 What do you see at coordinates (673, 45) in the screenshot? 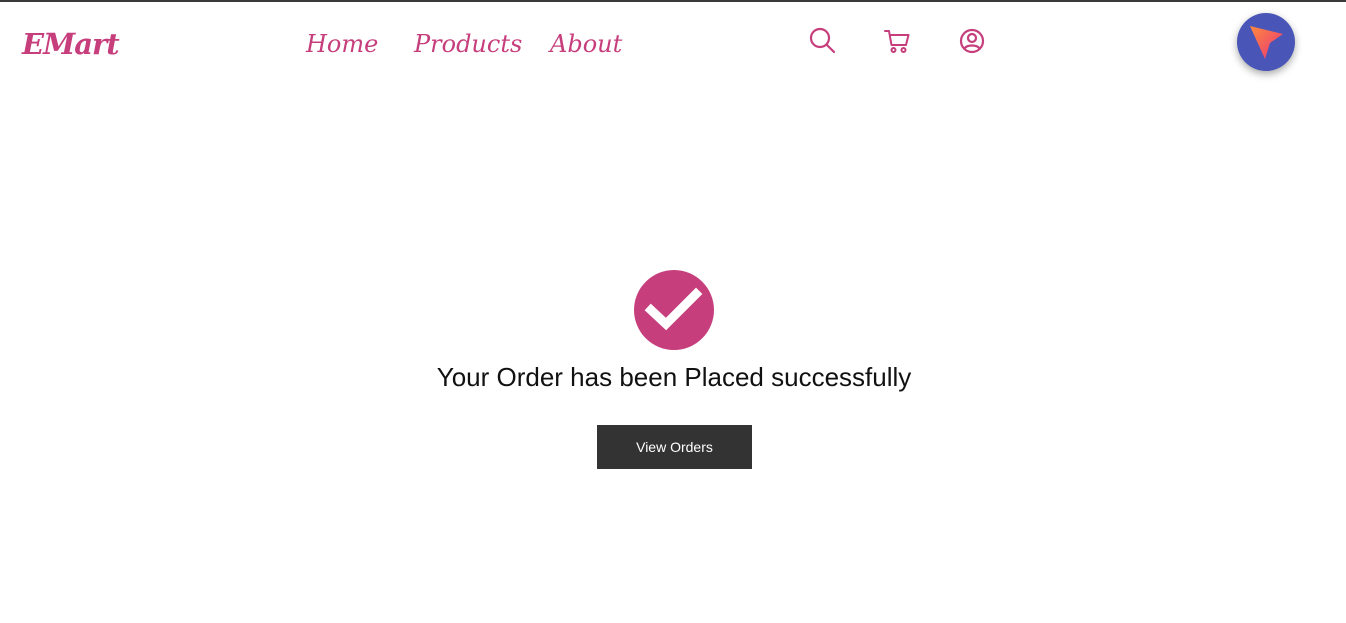
I see `navbar: EMart Home Products About` at bounding box center [673, 45].